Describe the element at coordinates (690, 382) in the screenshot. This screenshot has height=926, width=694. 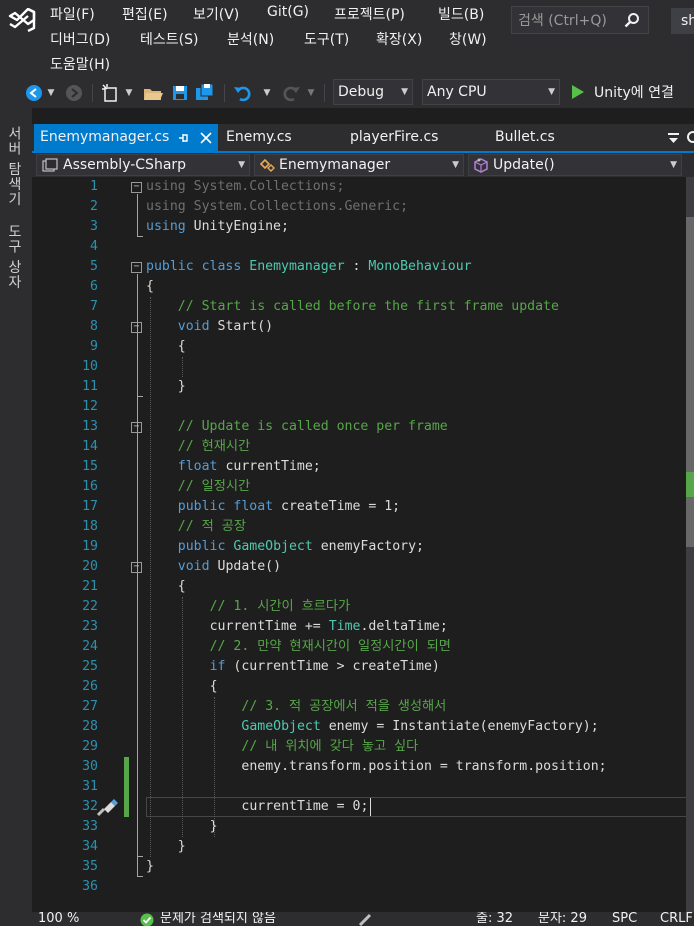
I see `scrollbar-thumb` at that location.